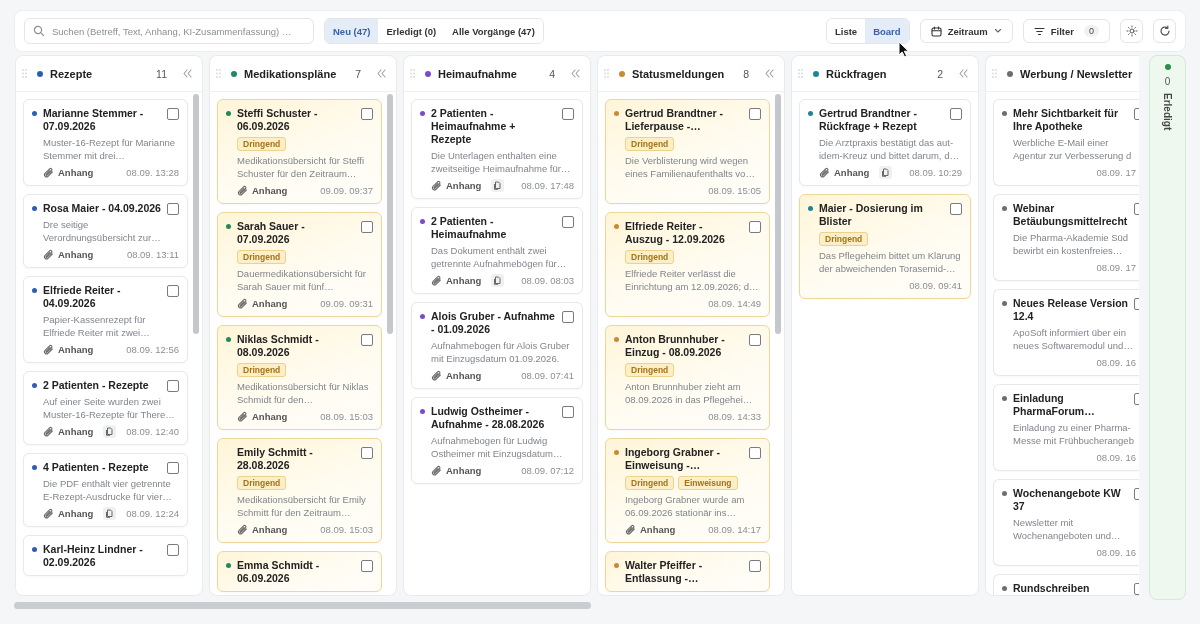 This screenshot has height=624, width=1200. Describe the element at coordinates (105, 555) in the screenshot. I see `message-card: Karl-Heinz Lindner - 02.09.2026` at that location.